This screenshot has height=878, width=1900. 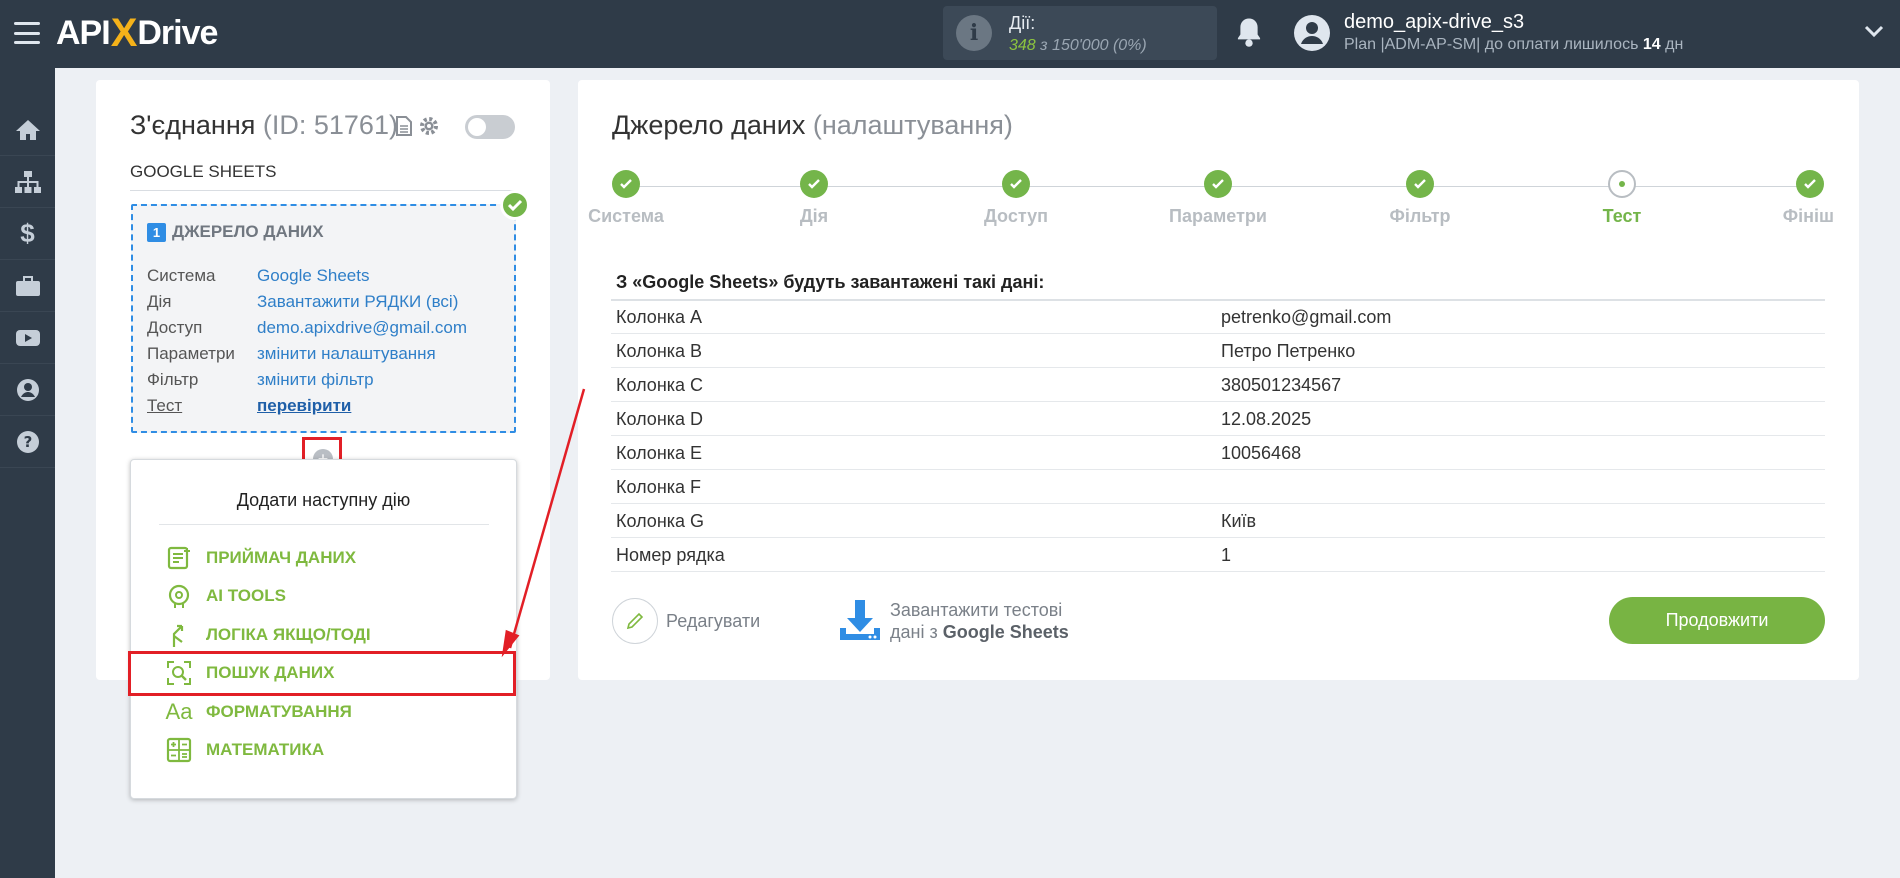 What do you see at coordinates (1717, 620) in the screenshot?
I see `continue-button: Продовжити` at bounding box center [1717, 620].